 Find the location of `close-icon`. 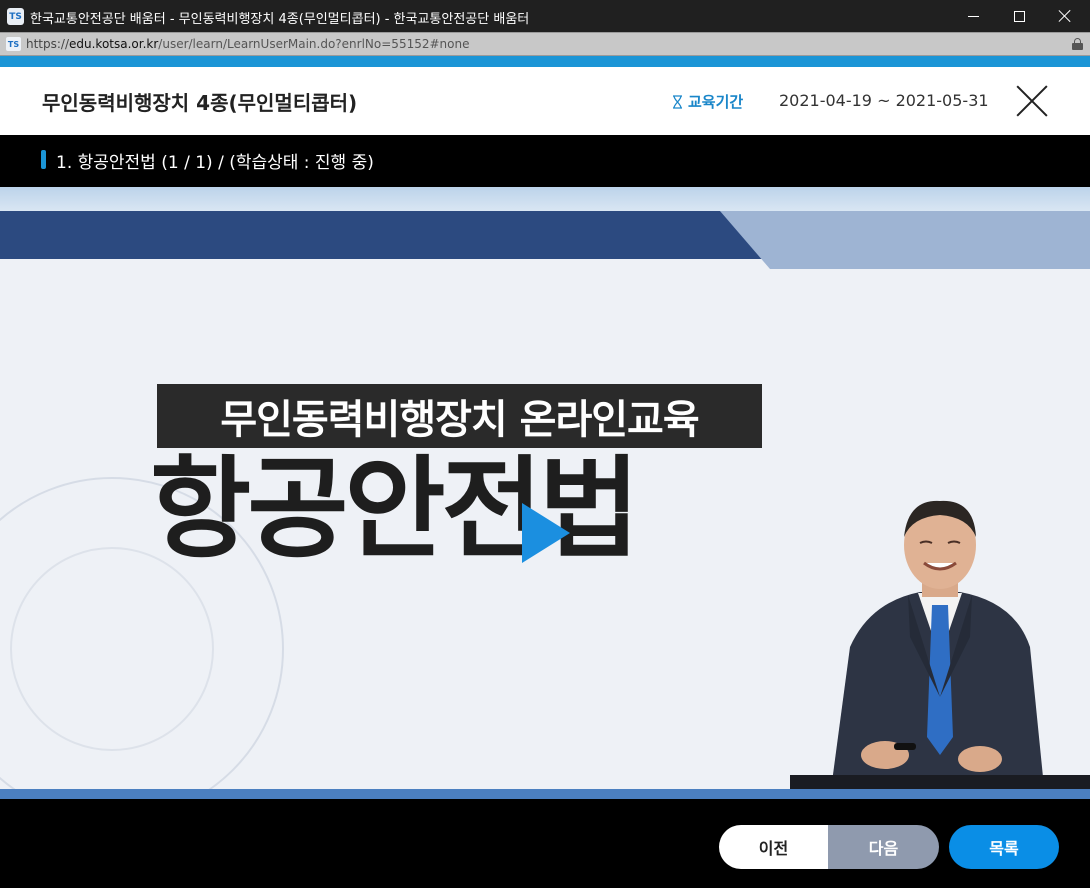

close-icon is located at coordinates (1065, 16).